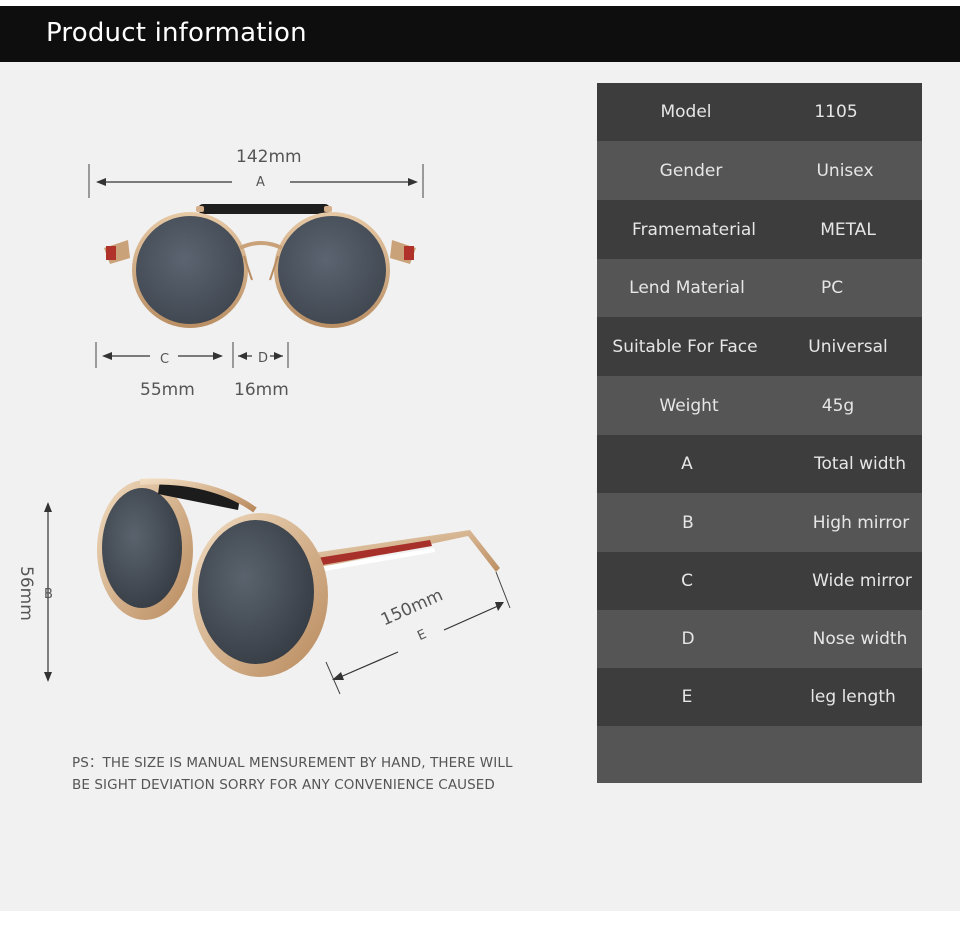  Describe the element at coordinates (862, 581) in the screenshot. I see `spec-value: Wide mirror` at that location.